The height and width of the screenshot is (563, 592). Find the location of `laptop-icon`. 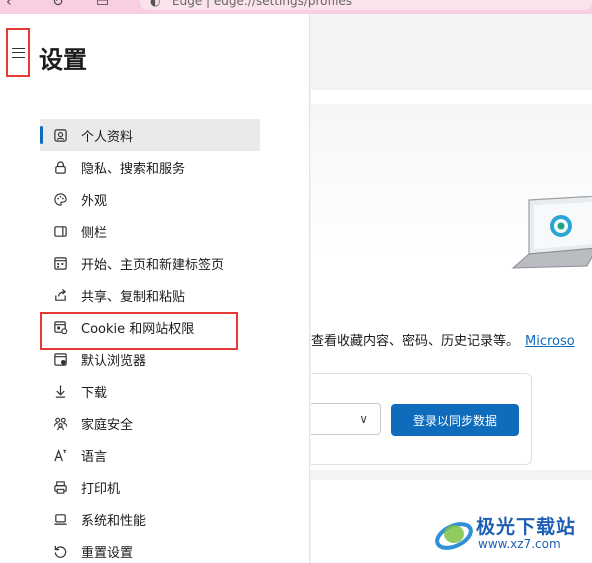

laptop-icon is located at coordinates (60, 519).